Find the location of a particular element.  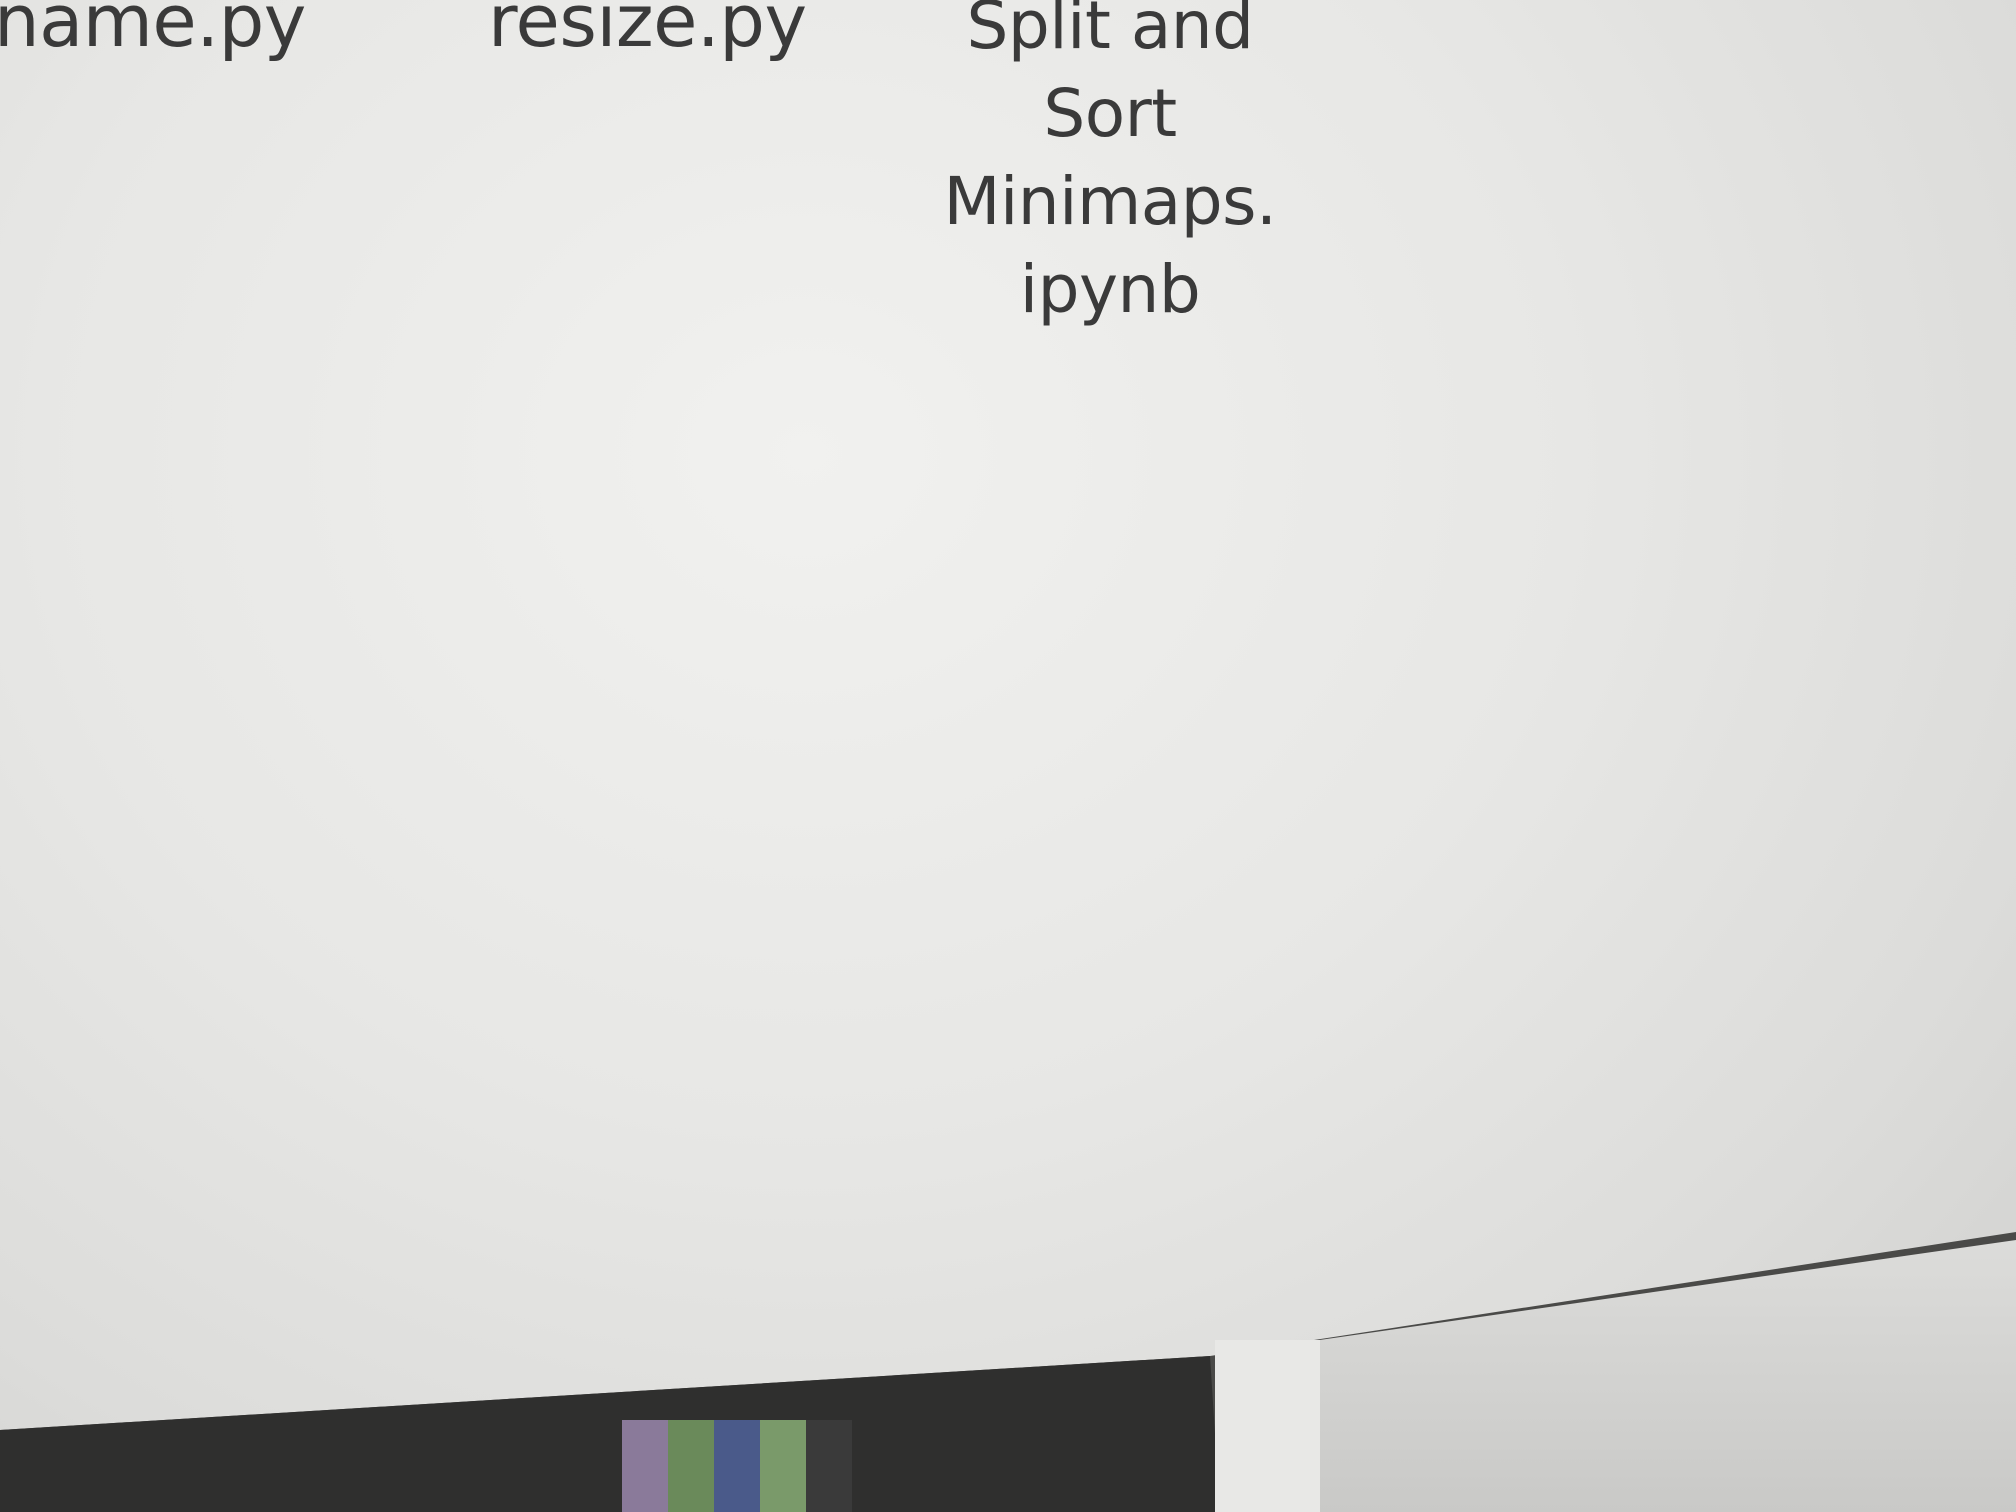

file-name-line: ipynb is located at coordinates (1110, 289).